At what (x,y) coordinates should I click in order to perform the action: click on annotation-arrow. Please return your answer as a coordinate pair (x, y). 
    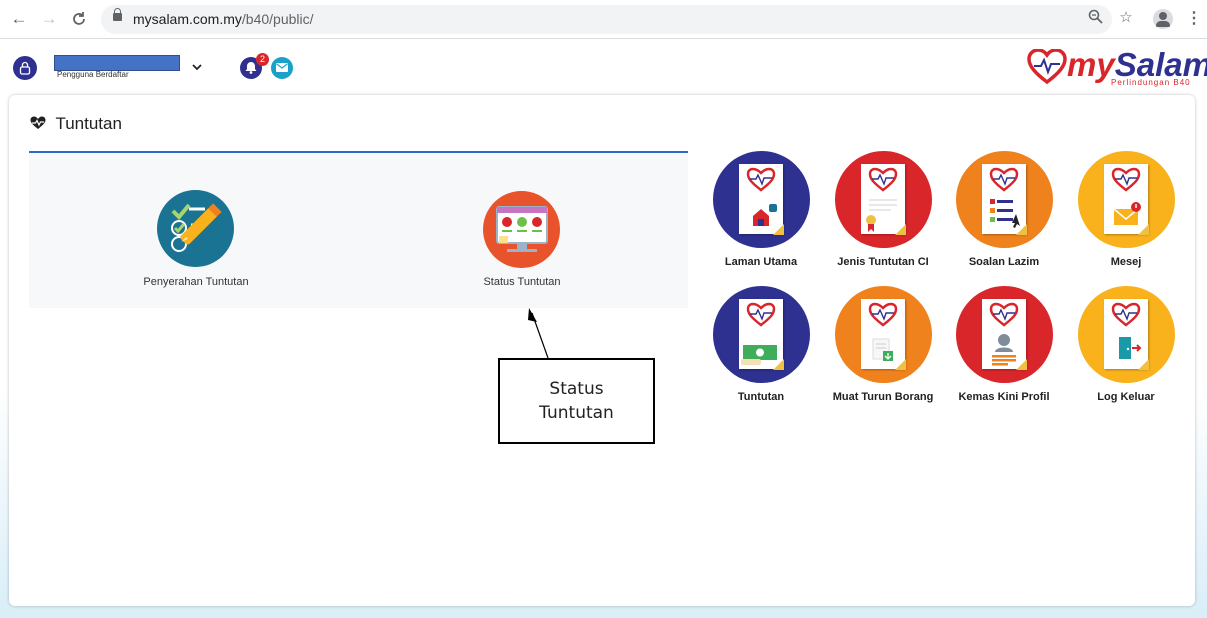
    Looking at the image, I should click on (538, 333).